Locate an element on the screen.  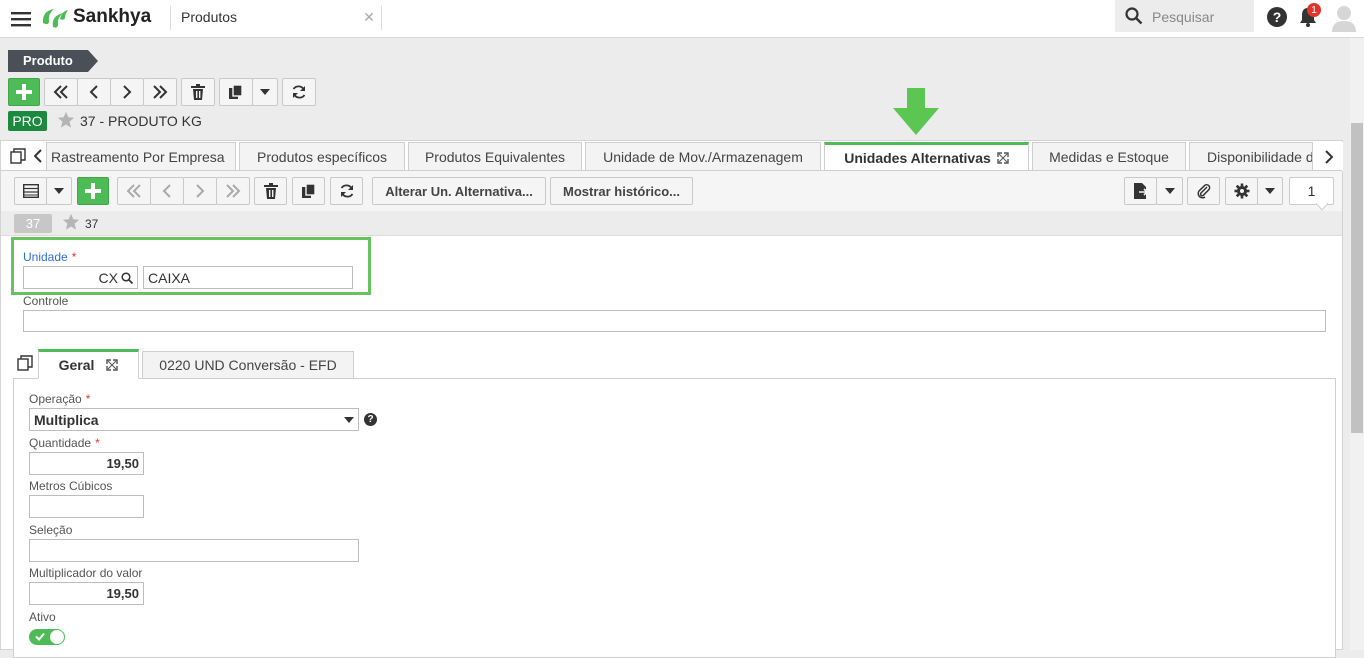
sankhya-logo-icon is located at coordinates (55, 18).